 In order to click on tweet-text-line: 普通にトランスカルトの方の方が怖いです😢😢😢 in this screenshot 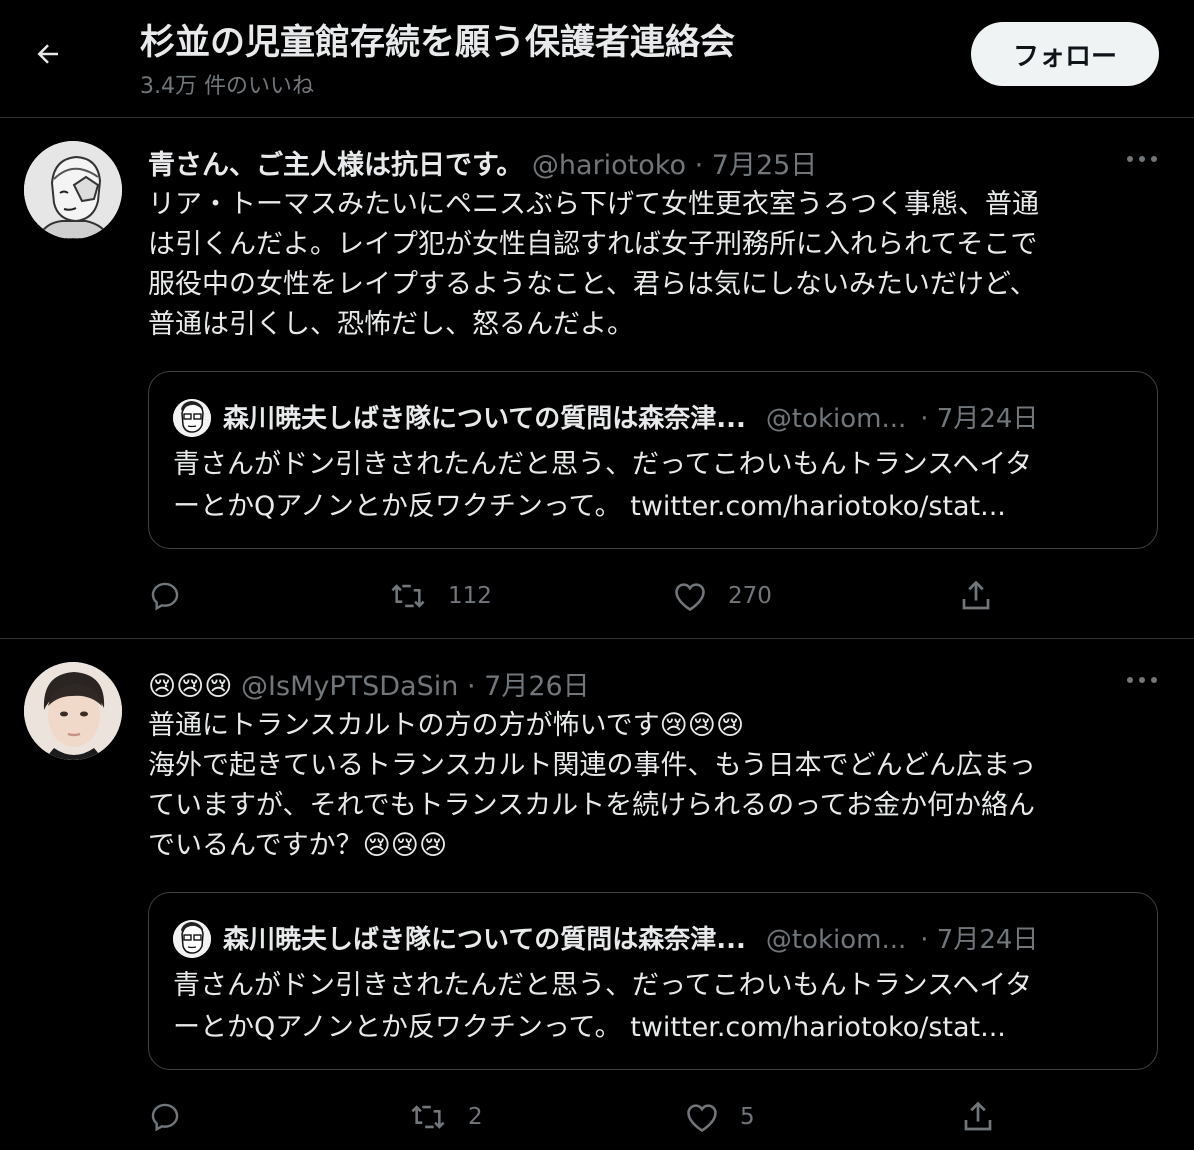, I will do `click(446, 725)`.